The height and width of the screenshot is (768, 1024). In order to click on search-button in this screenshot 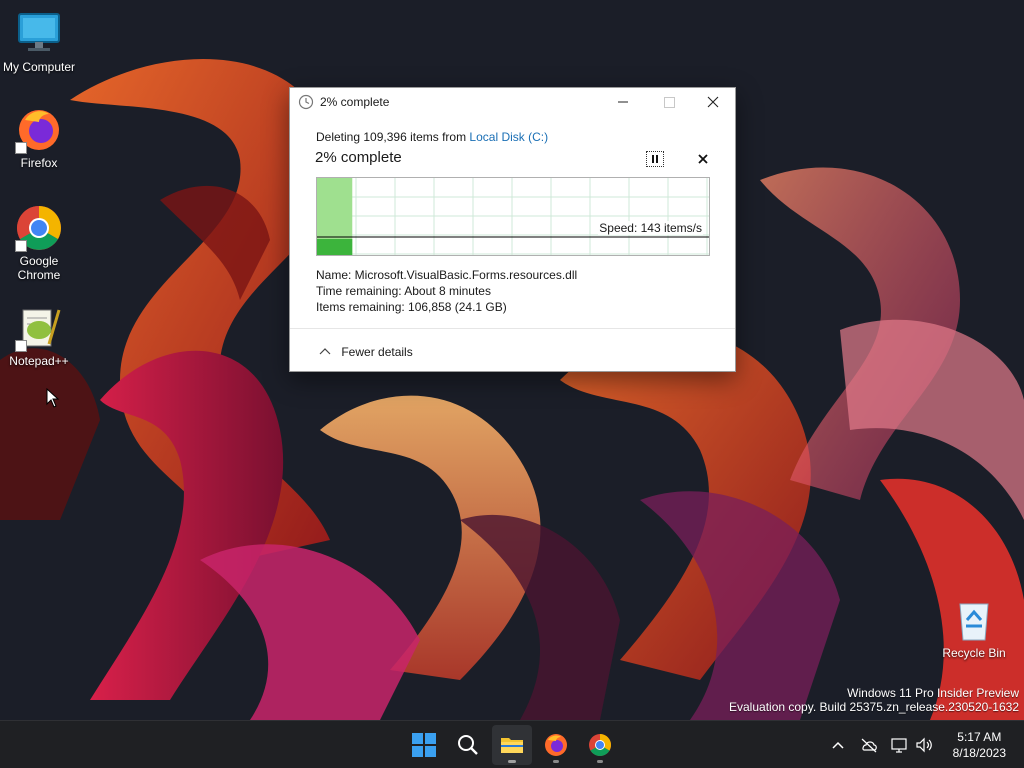, I will do `click(468, 745)`.